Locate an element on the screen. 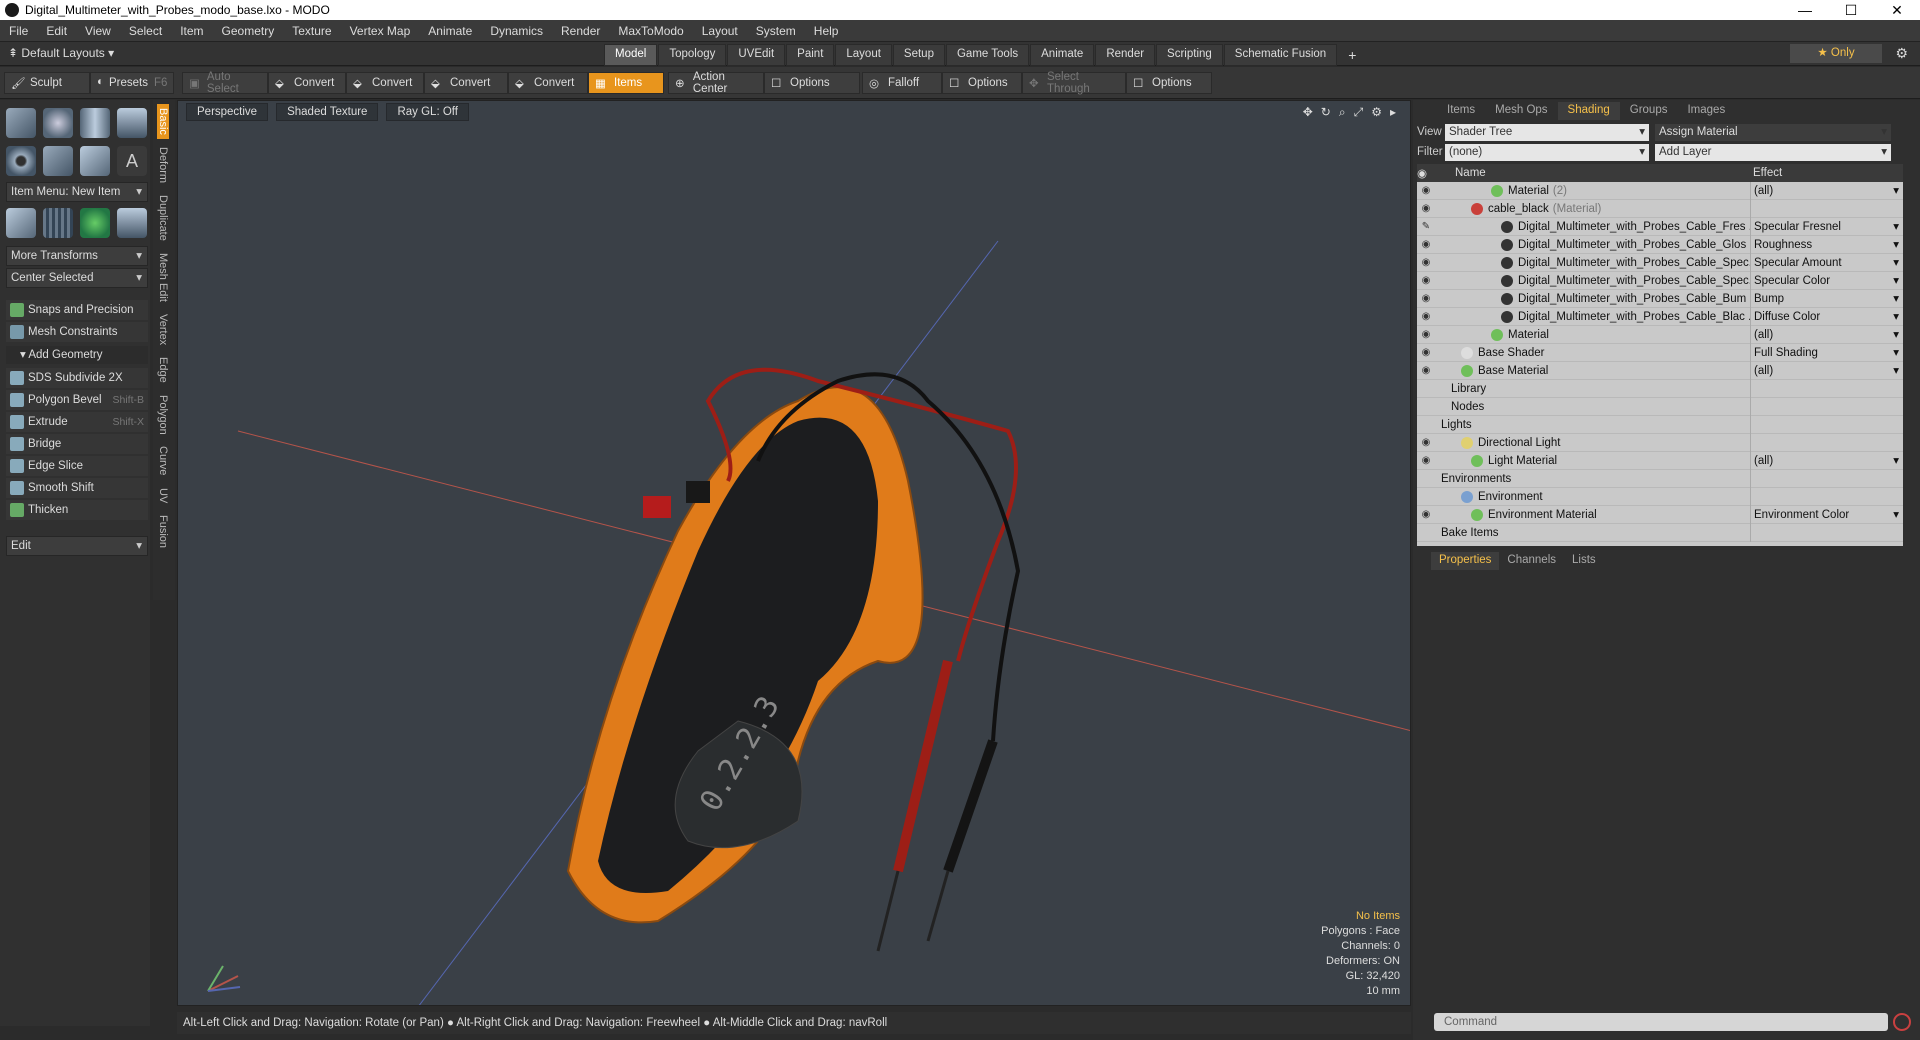 The height and width of the screenshot is (1040, 1920). menu-texture: Texture is located at coordinates (311, 31).